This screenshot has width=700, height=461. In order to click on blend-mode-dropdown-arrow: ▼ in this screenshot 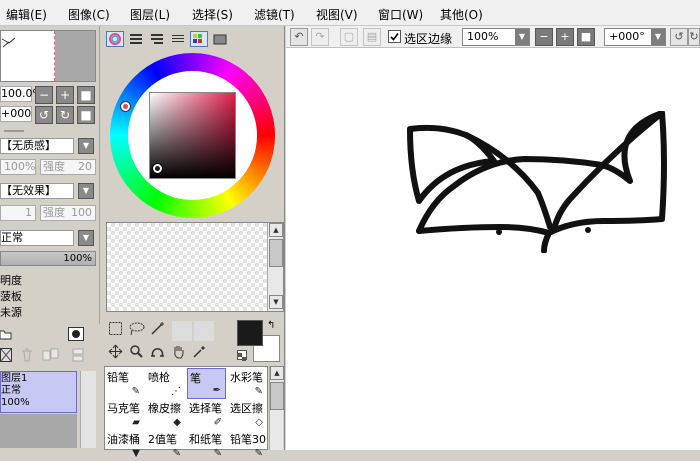, I will do `click(86, 238)`.